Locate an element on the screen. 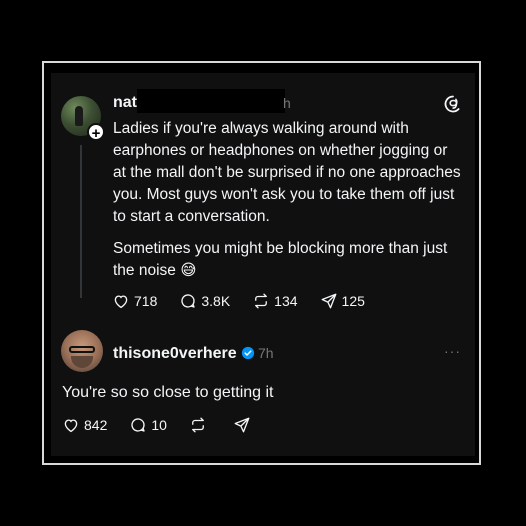 This screenshot has height=526, width=526. thread-line is located at coordinates (81, 221).